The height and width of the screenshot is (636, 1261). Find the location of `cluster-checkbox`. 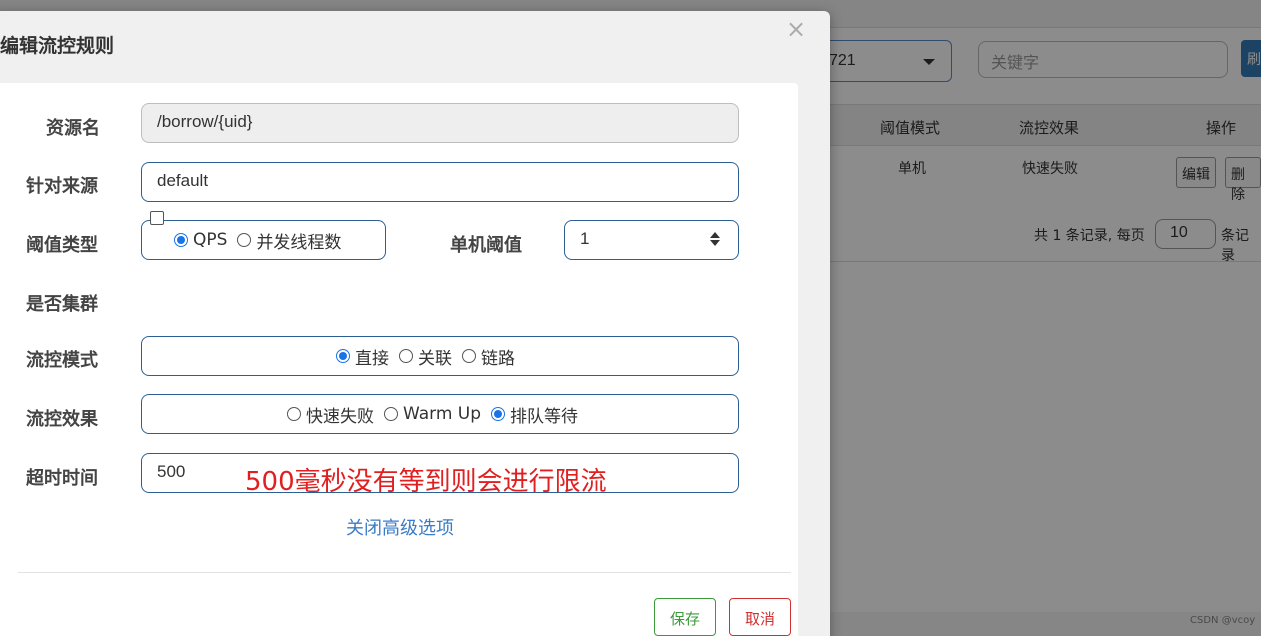

cluster-checkbox is located at coordinates (157, 218).